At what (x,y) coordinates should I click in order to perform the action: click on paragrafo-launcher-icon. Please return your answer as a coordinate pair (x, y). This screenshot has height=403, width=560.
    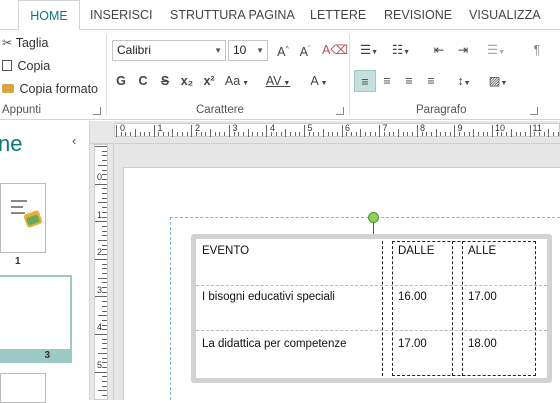
    Looking at the image, I should click on (534, 111).